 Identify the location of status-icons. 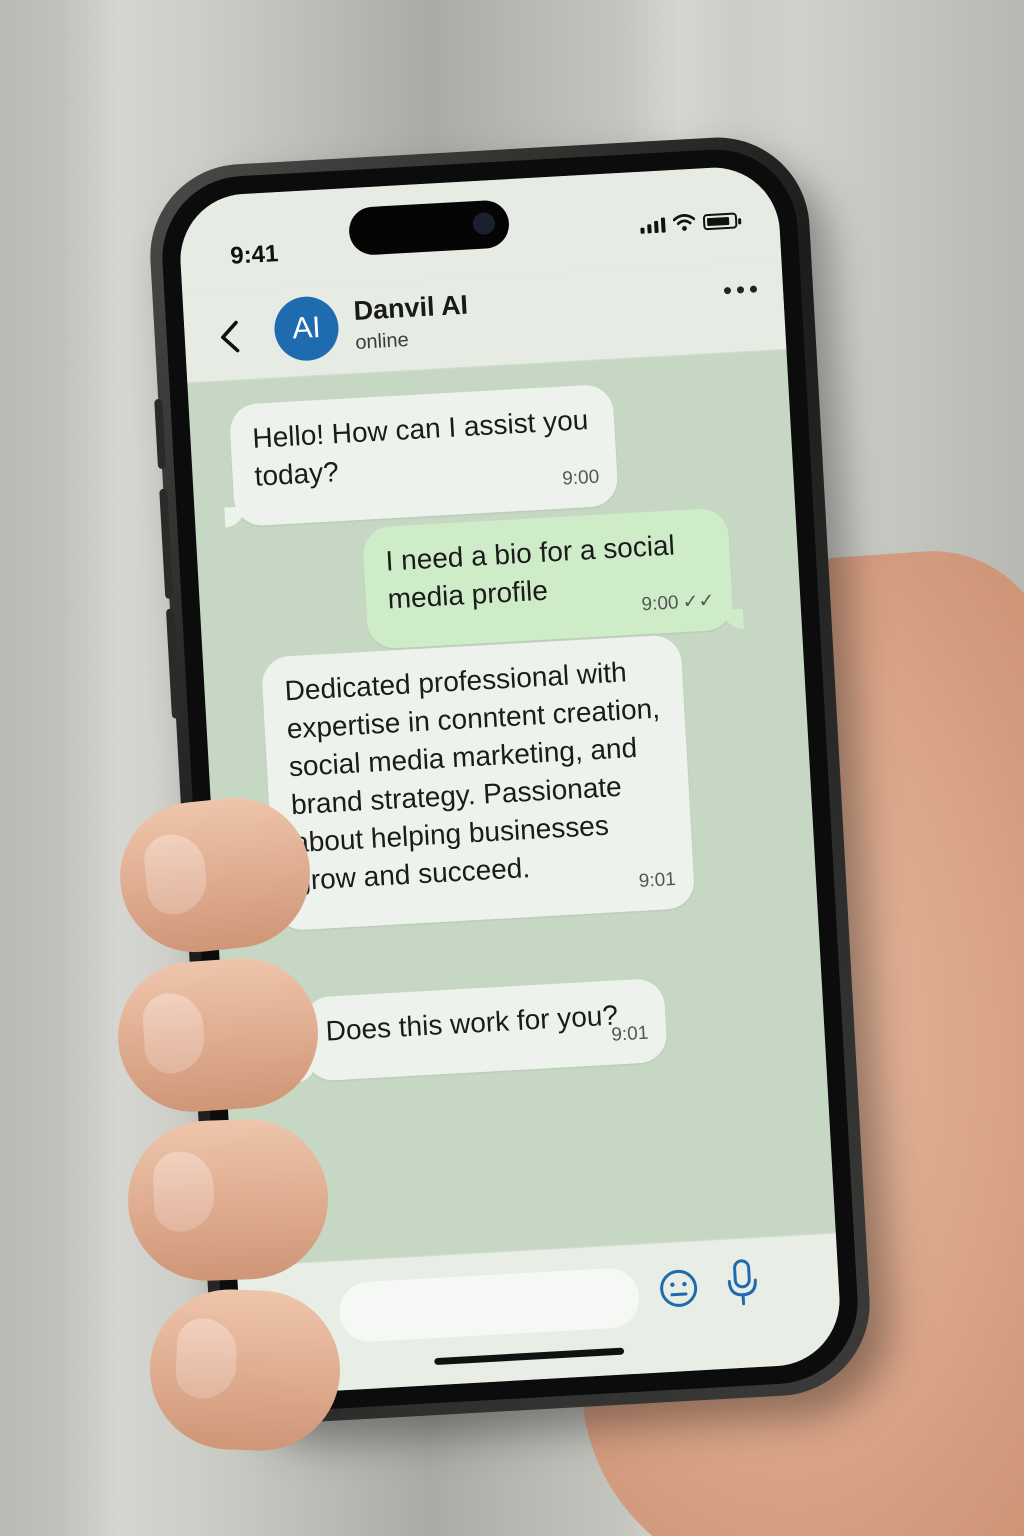
(691, 222).